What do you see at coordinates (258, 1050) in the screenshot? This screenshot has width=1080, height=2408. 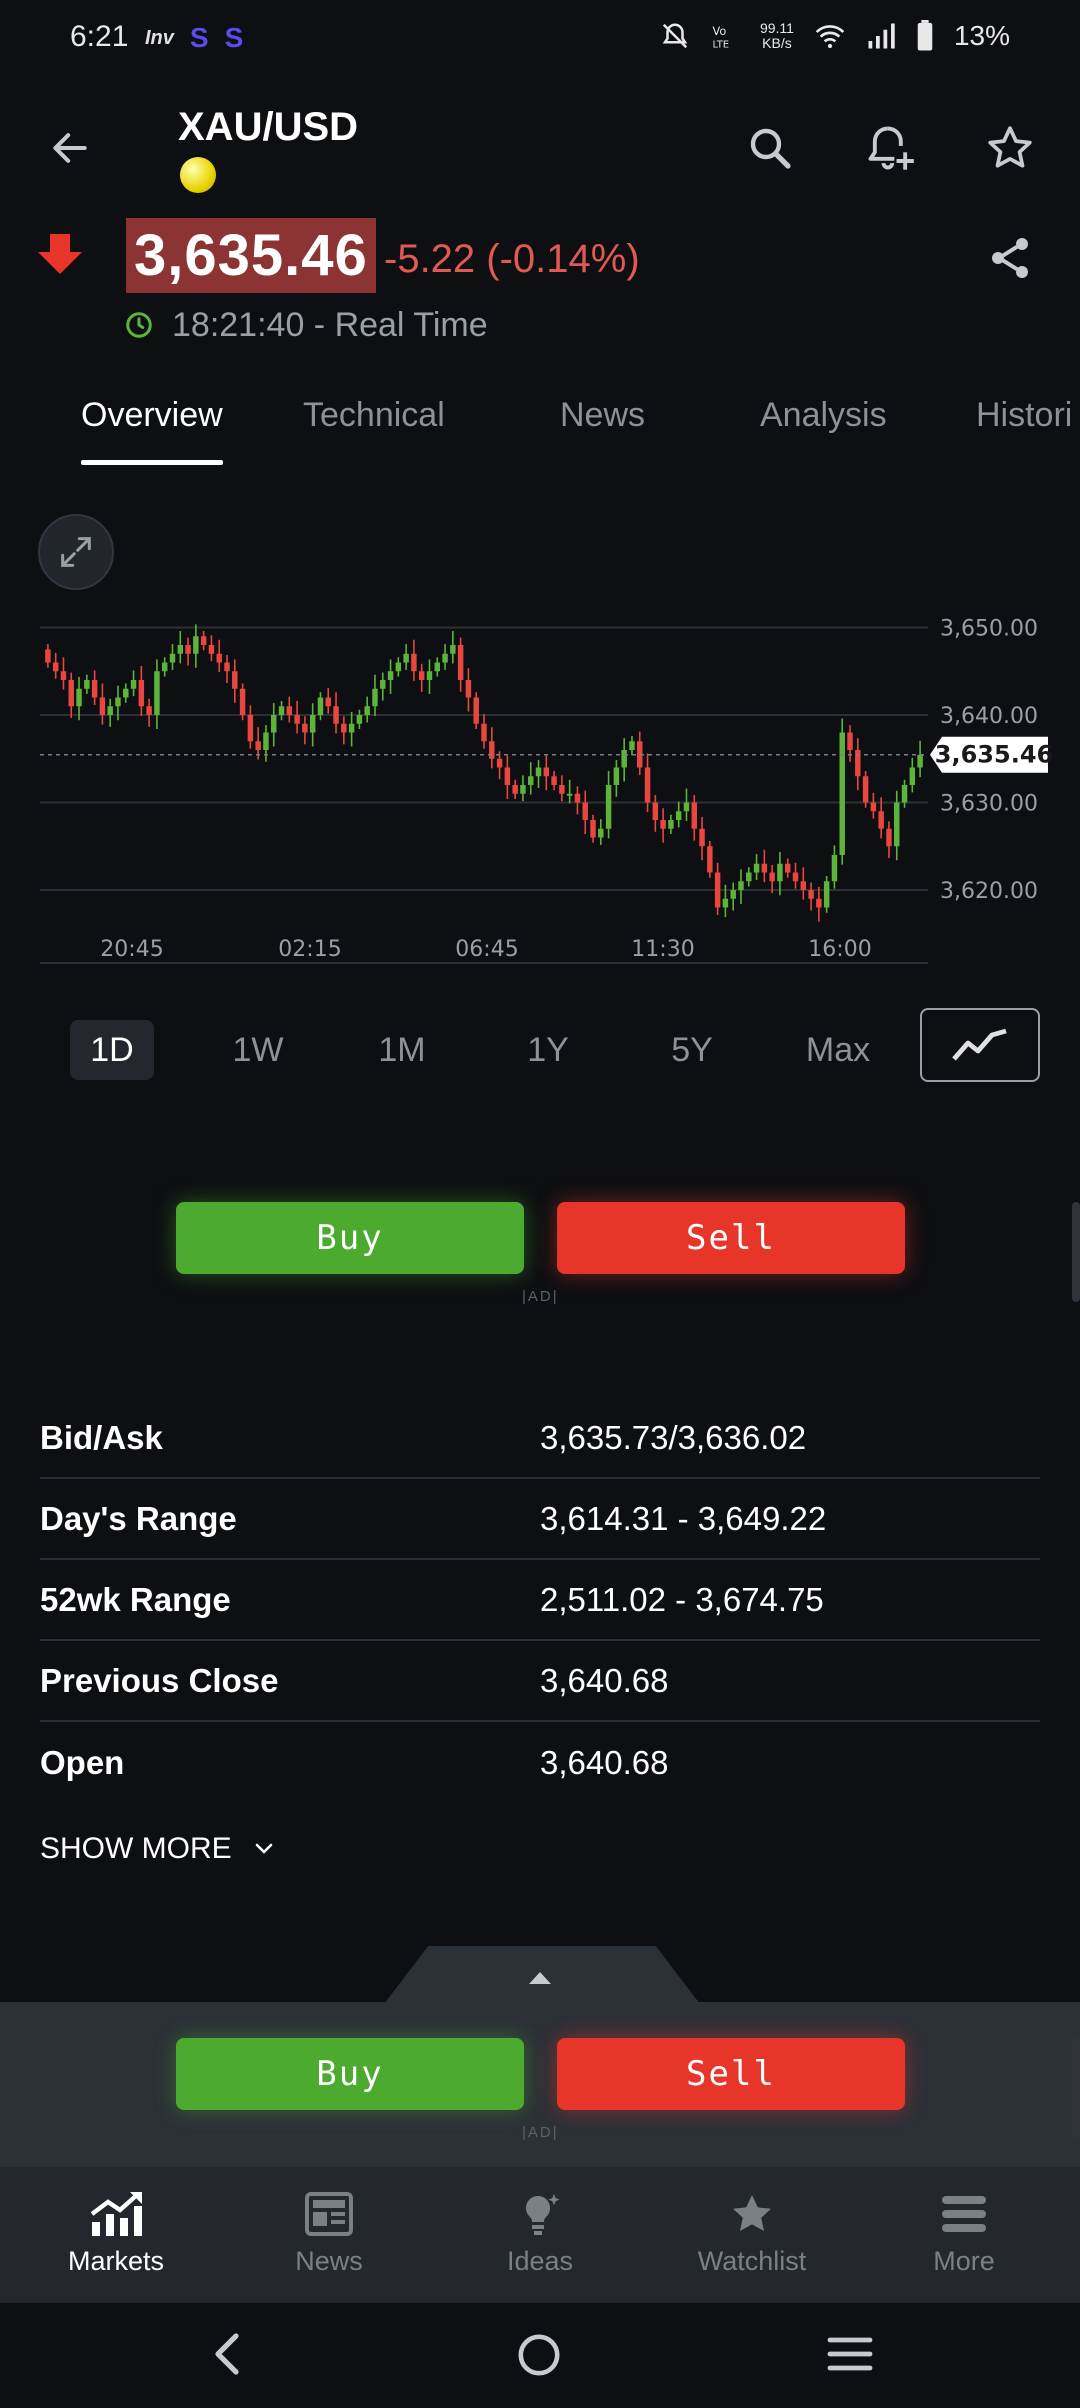 I see `timeframe-1w: 1W` at bounding box center [258, 1050].